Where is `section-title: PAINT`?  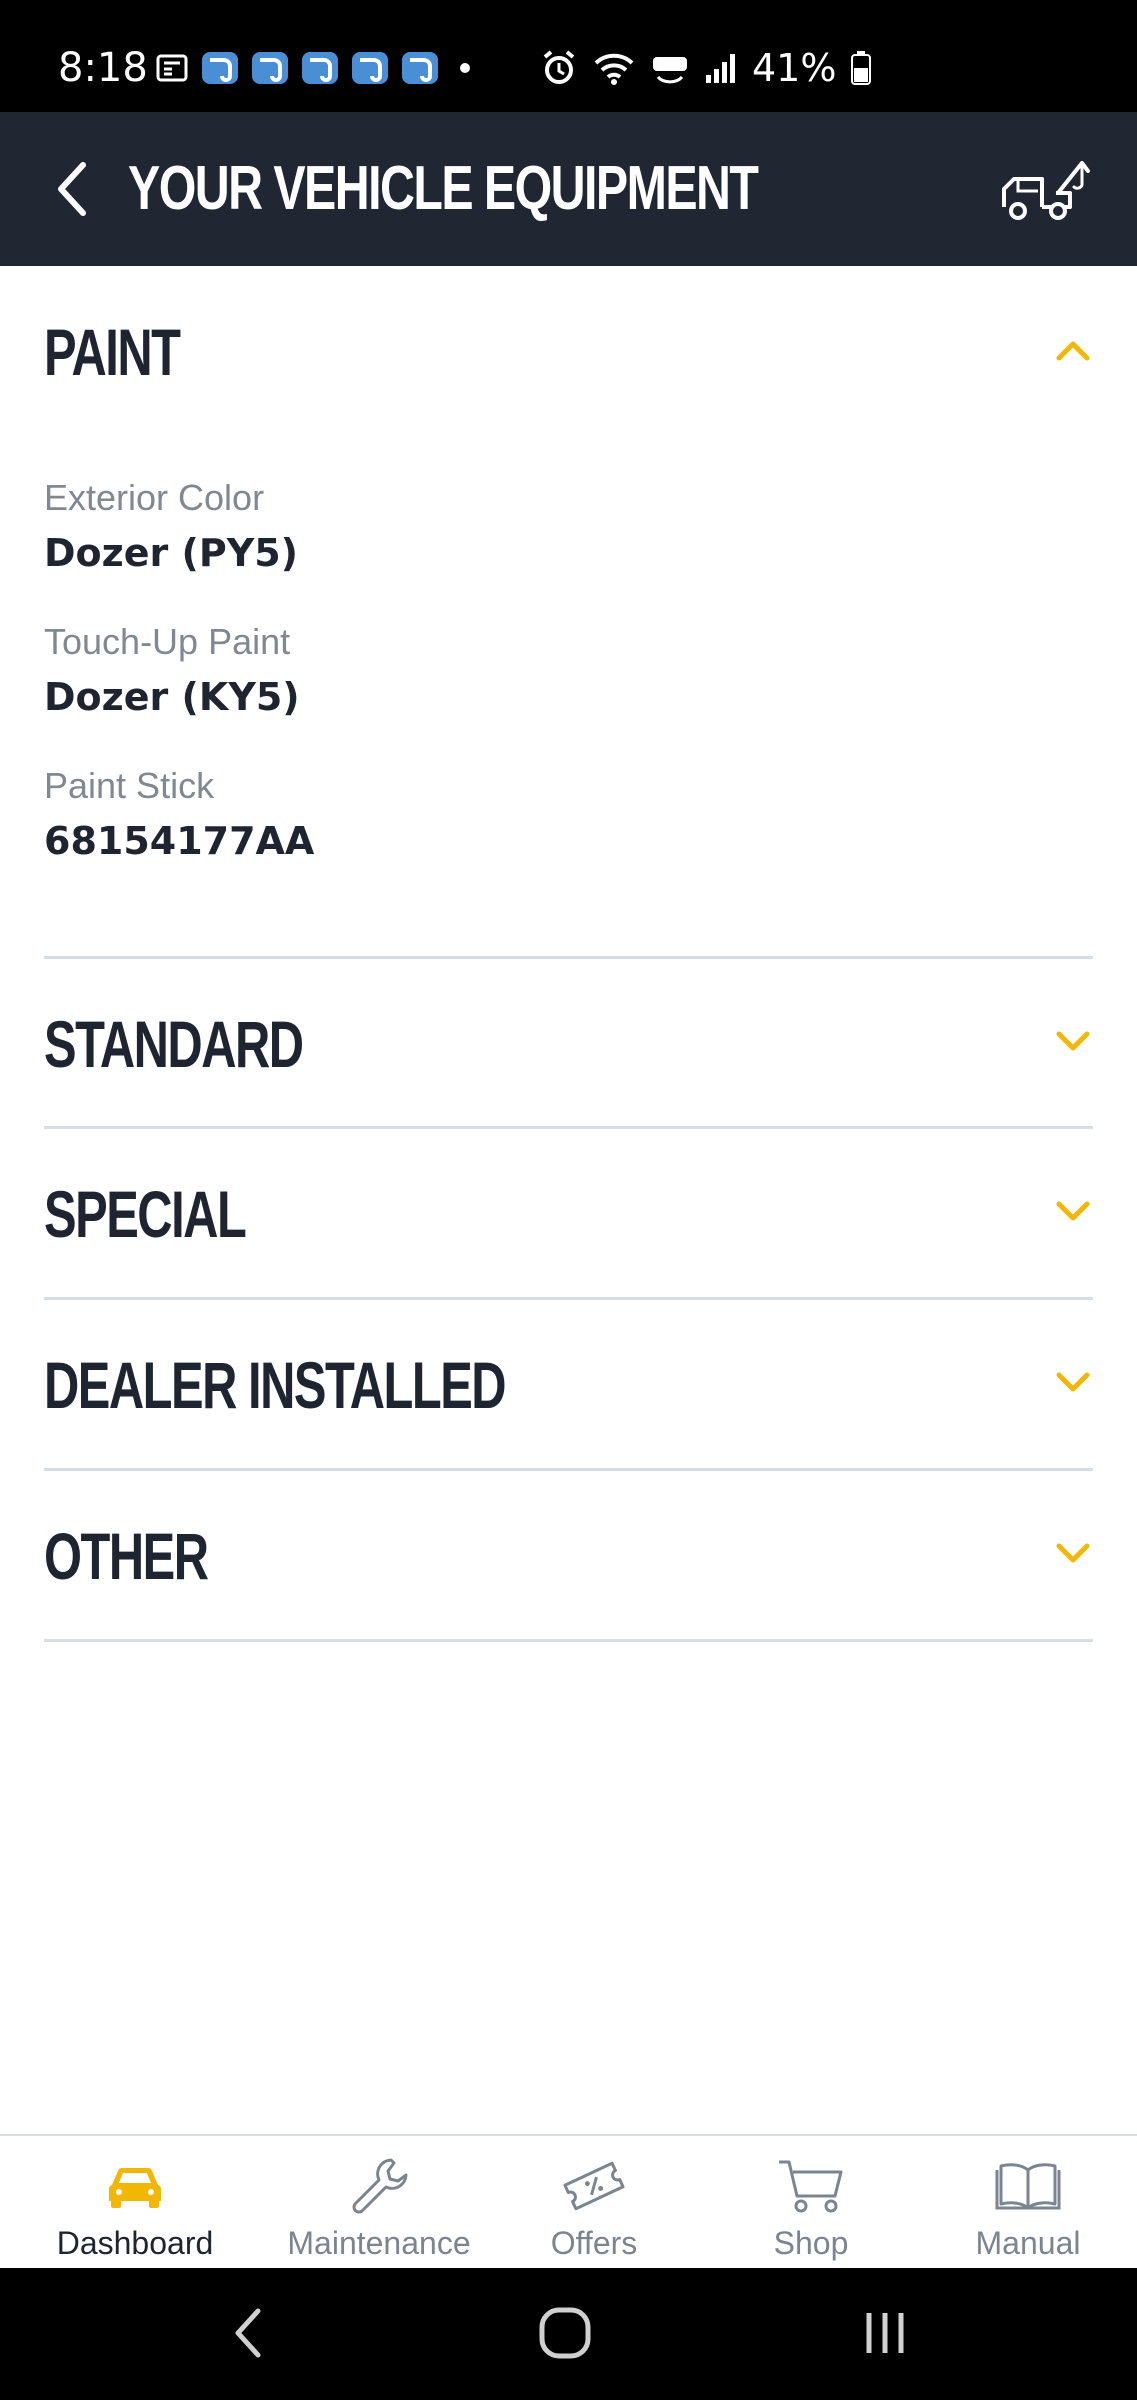
section-title: PAINT is located at coordinates (112, 352).